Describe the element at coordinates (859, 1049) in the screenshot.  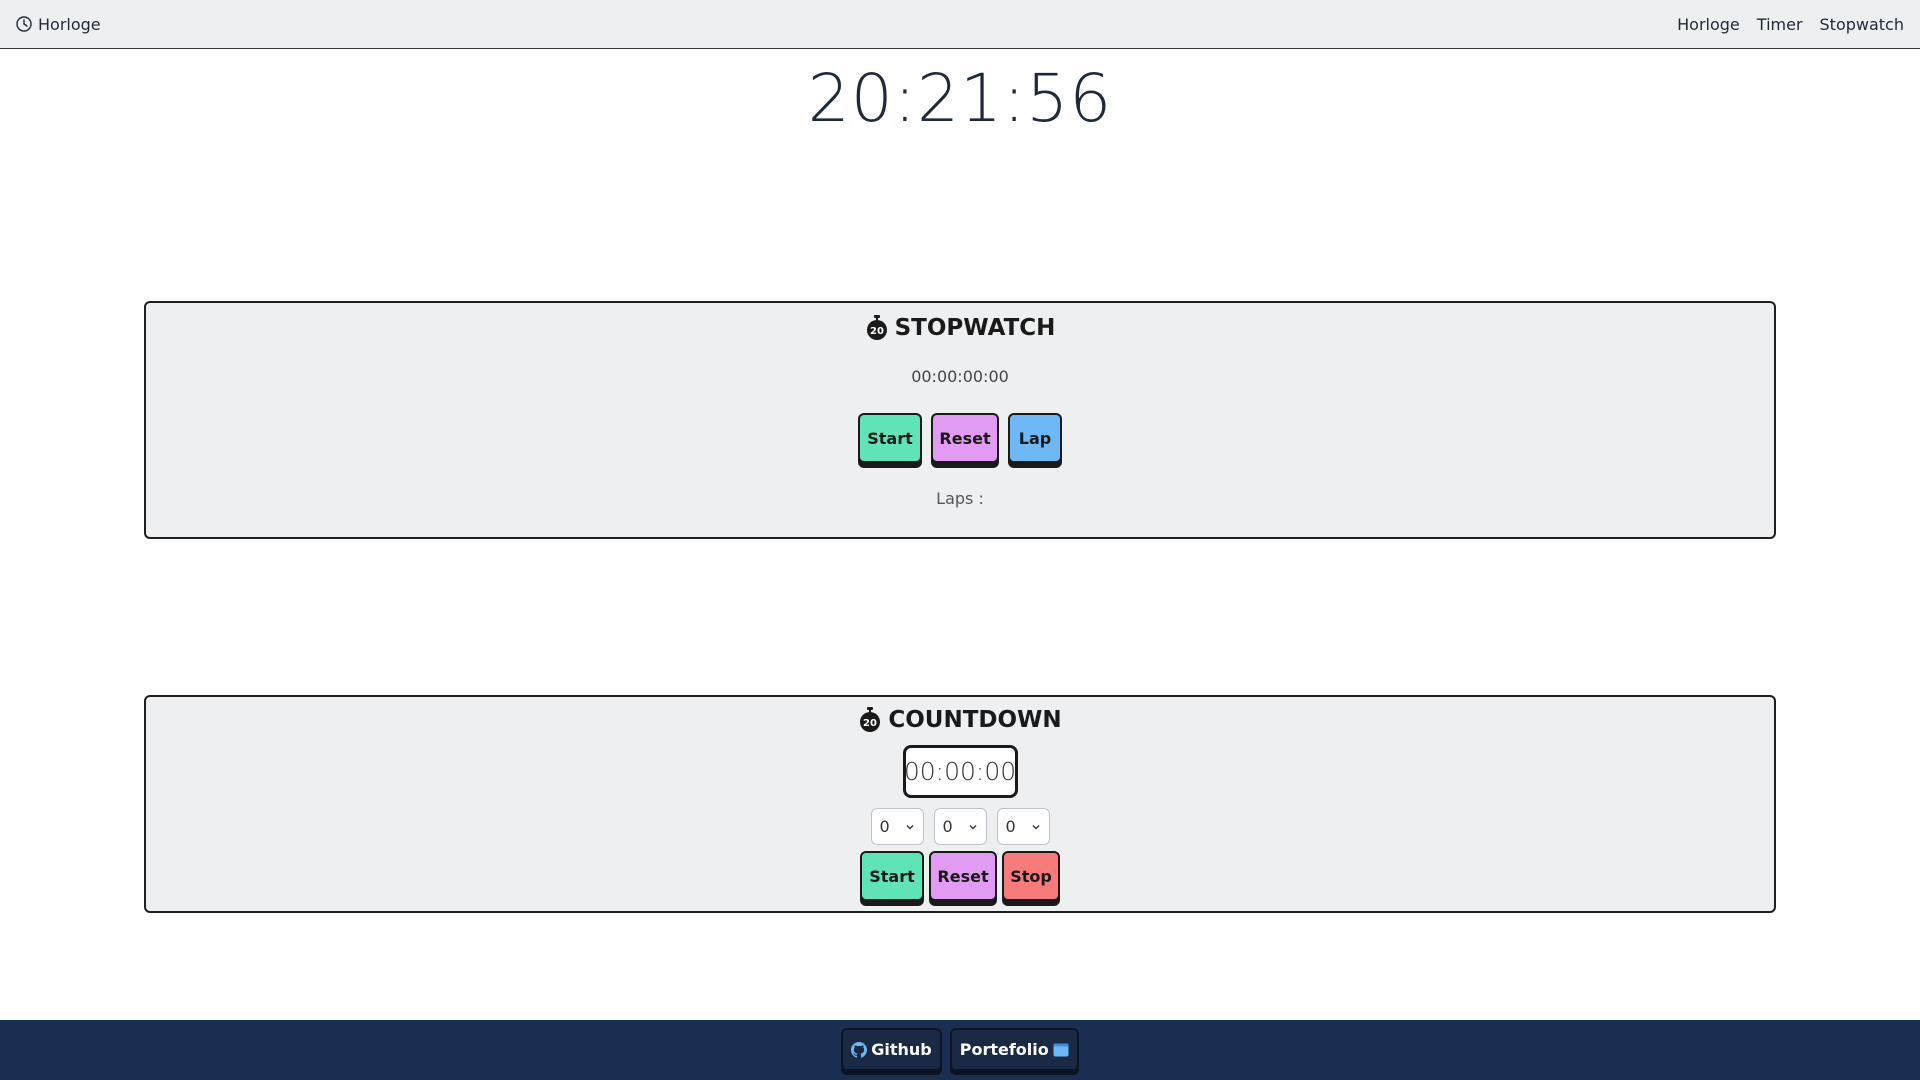
I see `github-icon` at that location.